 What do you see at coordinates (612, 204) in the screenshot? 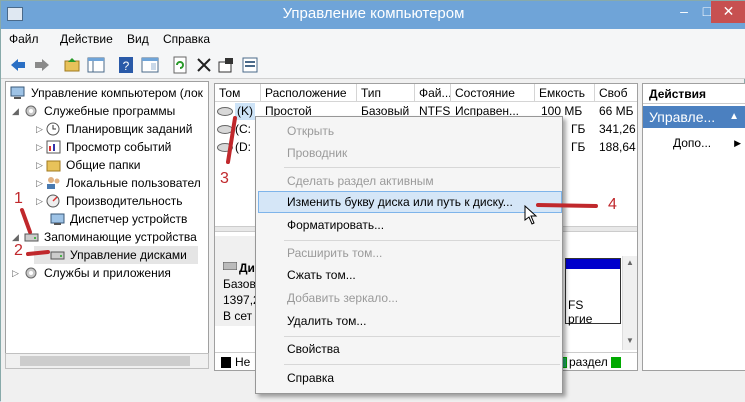
I see `annotation-label-4: 4` at bounding box center [612, 204].